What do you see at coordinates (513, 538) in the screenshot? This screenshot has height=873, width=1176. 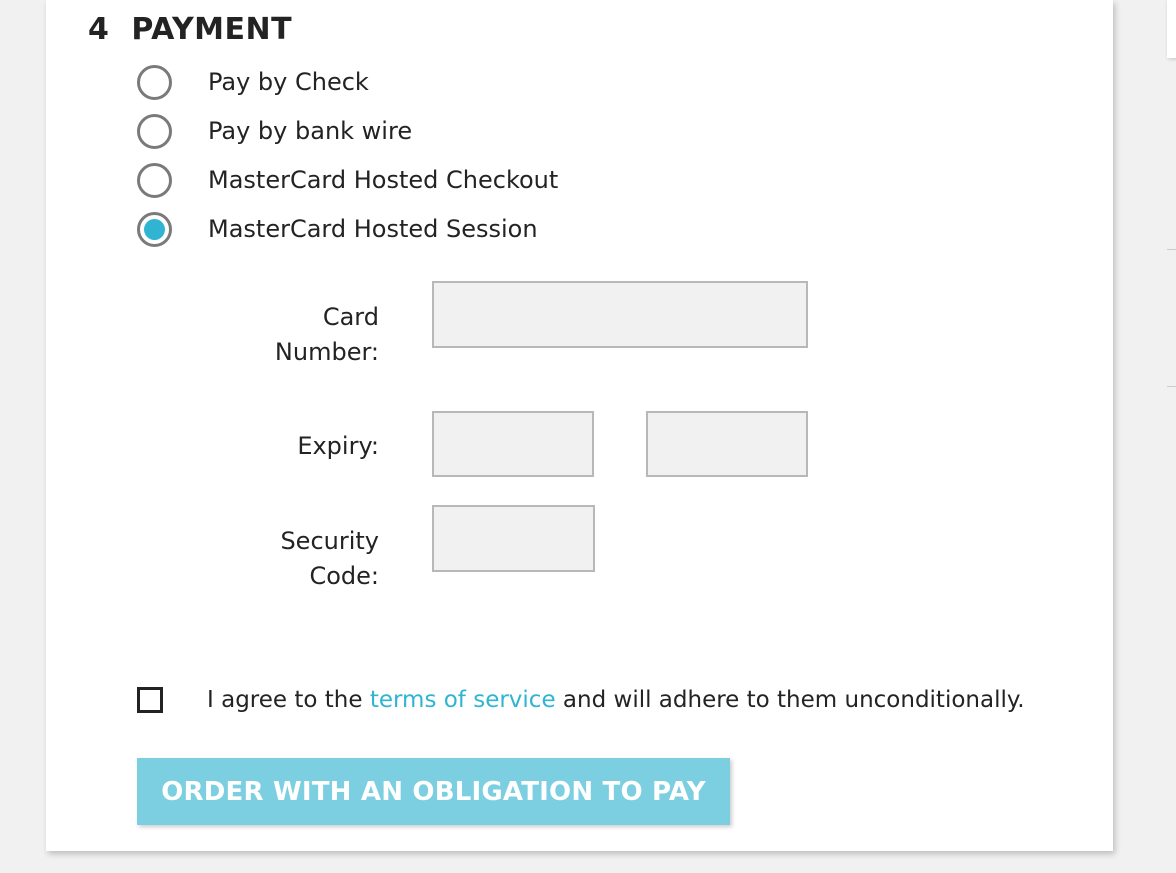 I see `security-code-field` at bounding box center [513, 538].